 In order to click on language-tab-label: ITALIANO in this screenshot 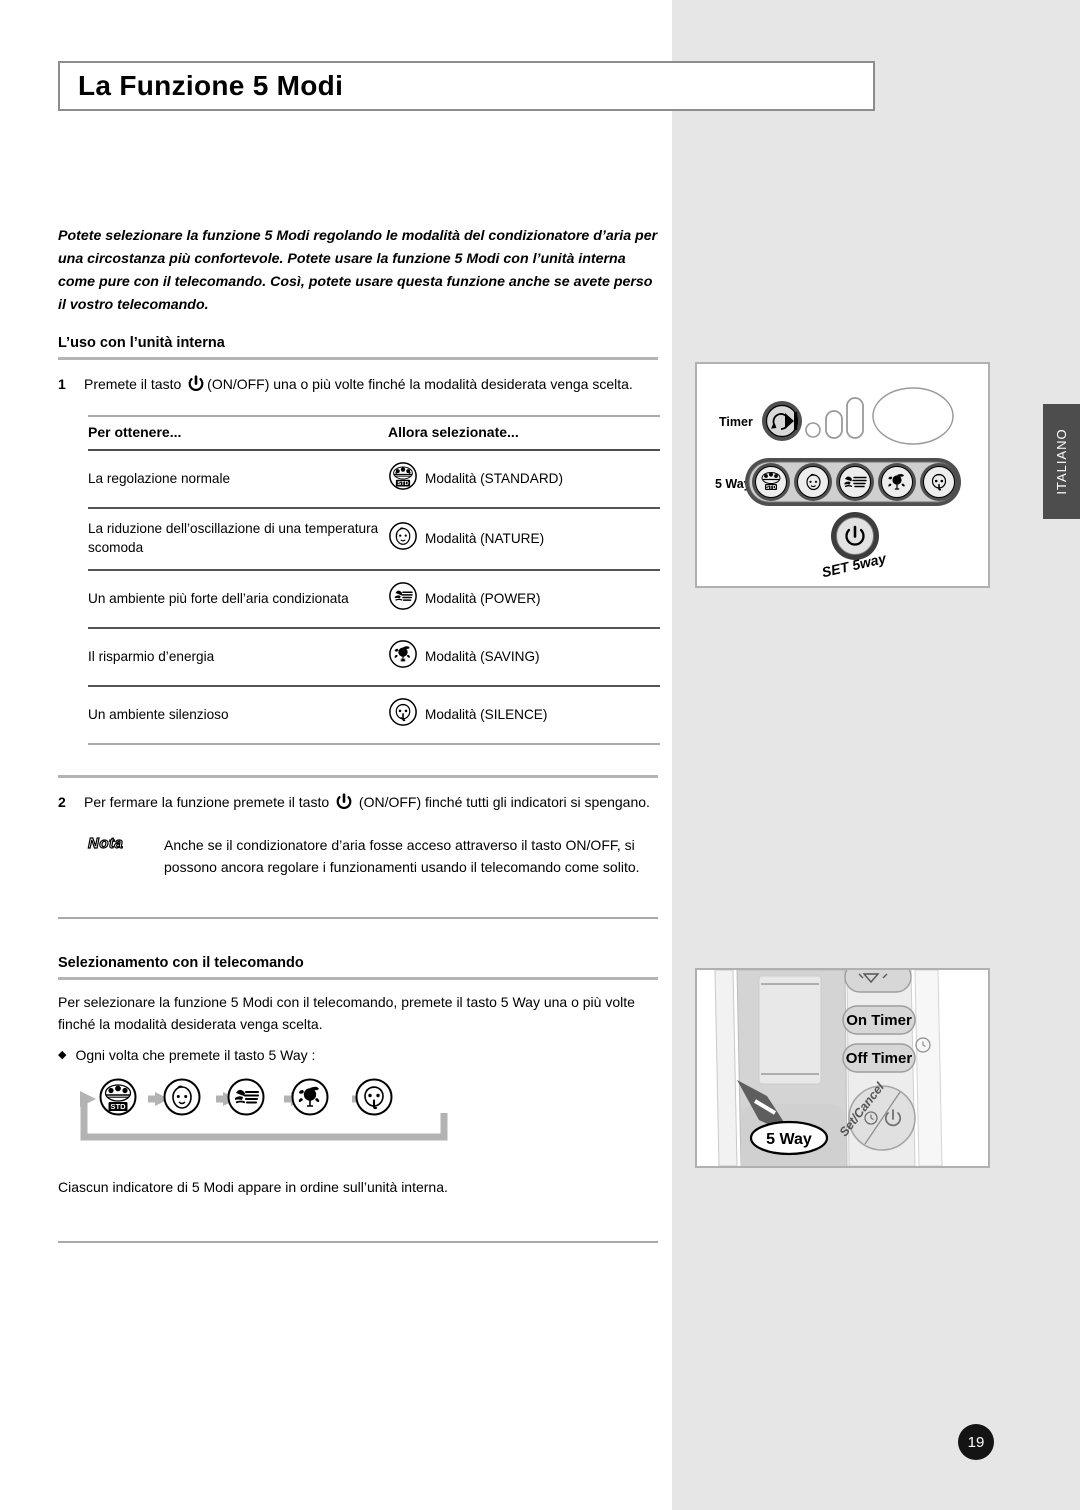, I will do `click(1061, 461)`.